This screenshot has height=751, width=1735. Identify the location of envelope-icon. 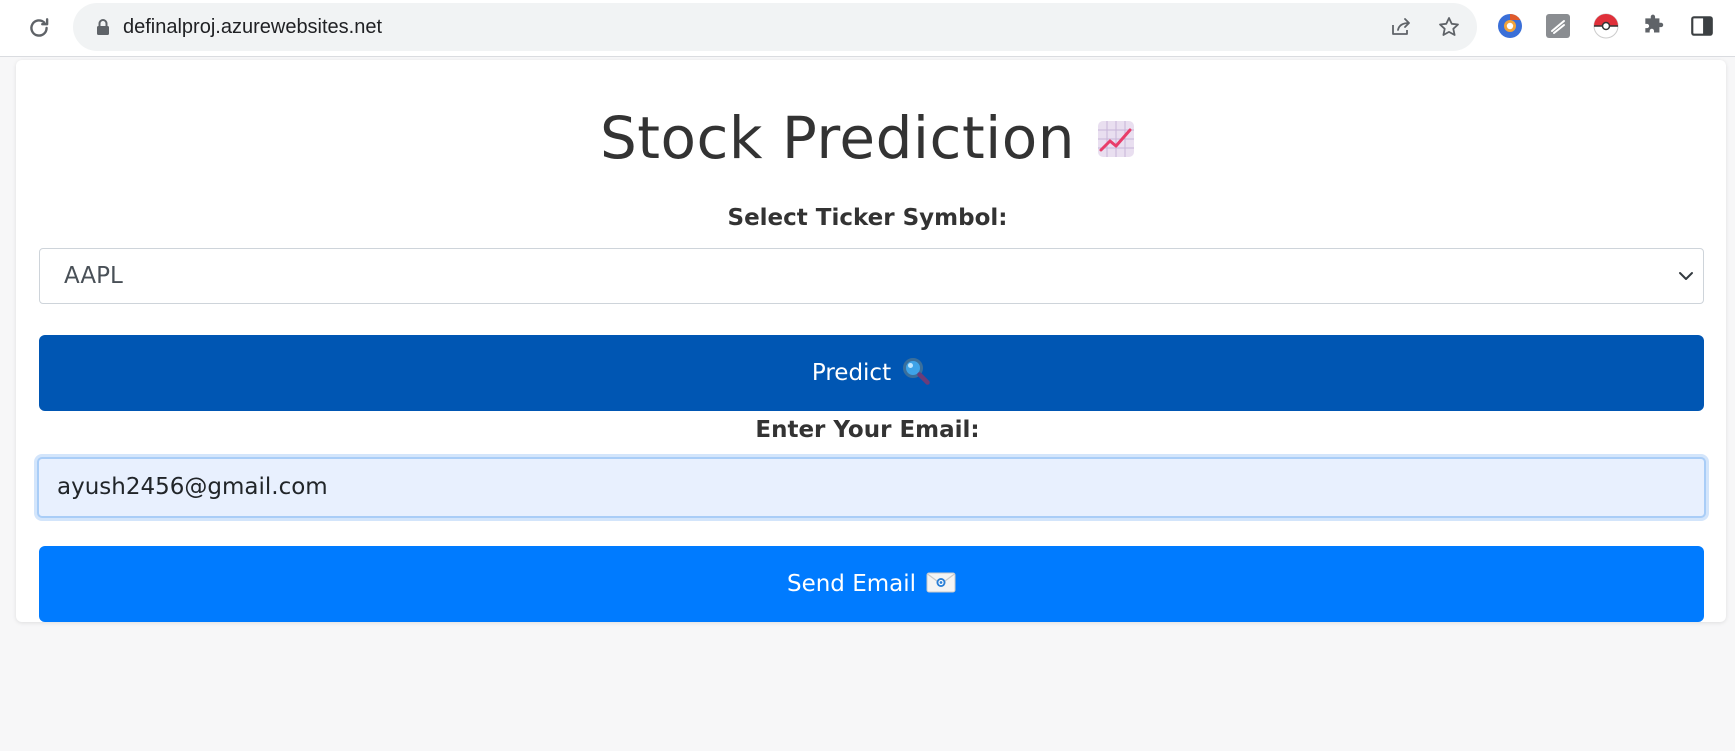
(941, 582).